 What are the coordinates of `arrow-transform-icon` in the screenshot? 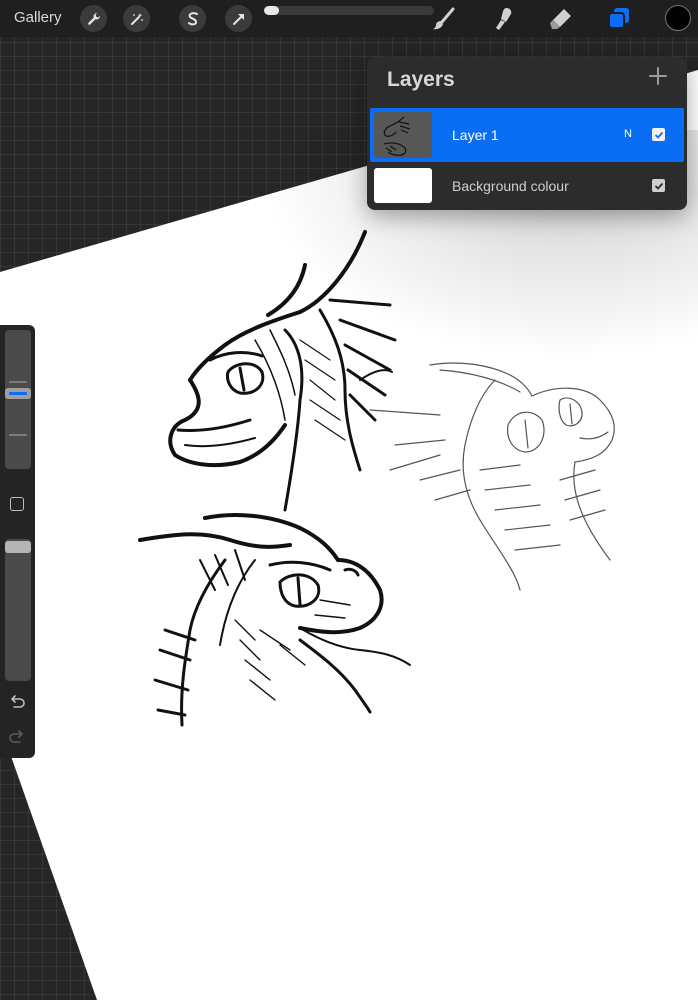 It's located at (238, 18).